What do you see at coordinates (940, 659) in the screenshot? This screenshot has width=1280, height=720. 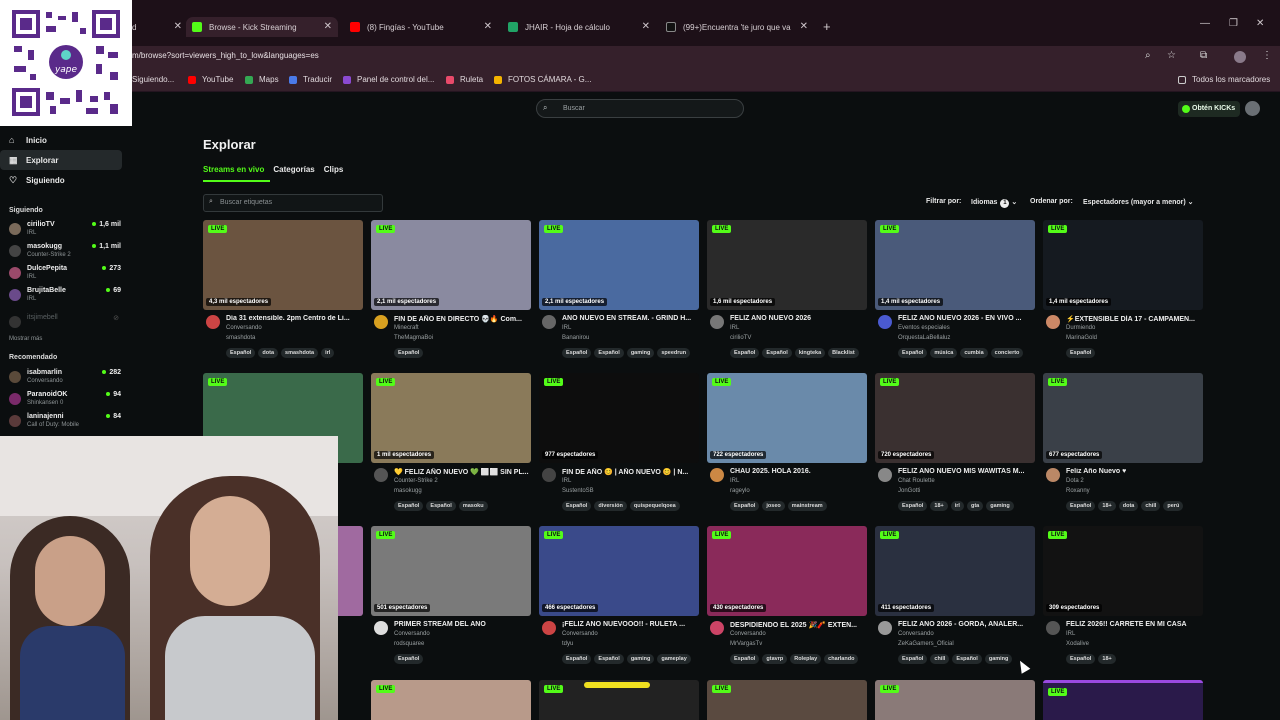 I see `tag-chip: chill` at bounding box center [940, 659].